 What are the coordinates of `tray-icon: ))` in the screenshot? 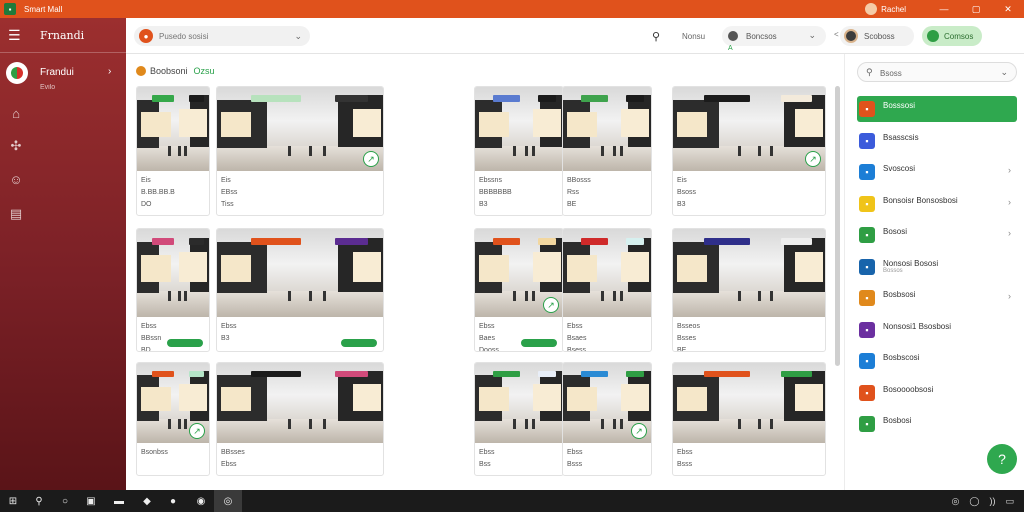 It's located at (992, 501).